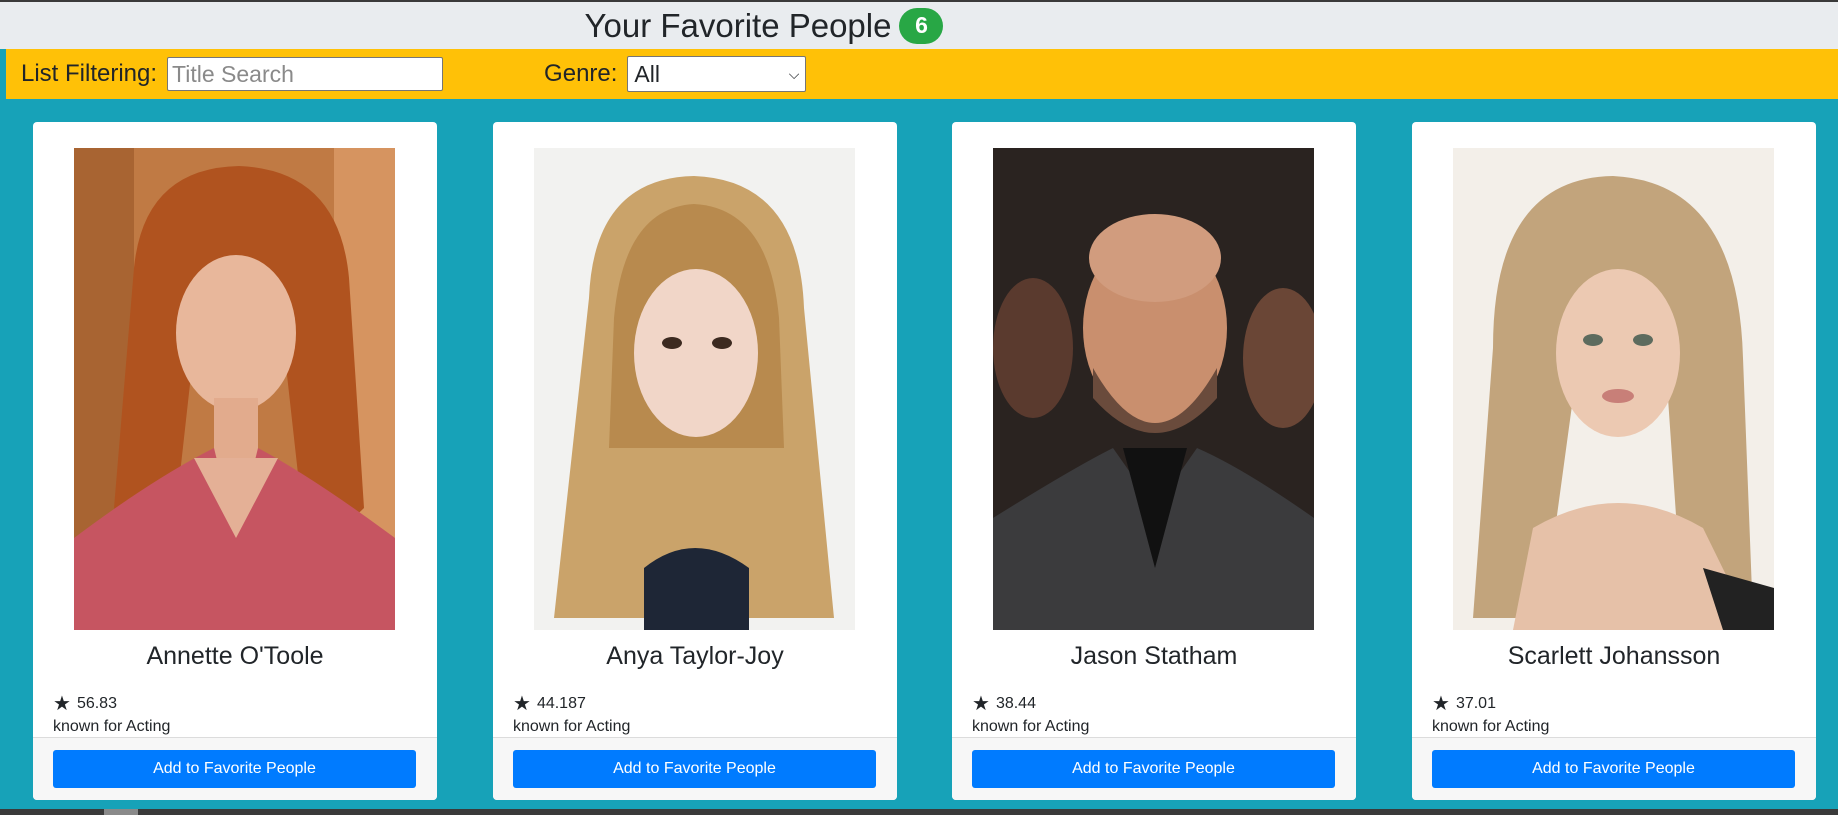 The width and height of the screenshot is (1838, 815). What do you see at coordinates (1015, 703) in the screenshot?
I see `popularity-rating: 38.44` at bounding box center [1015, 703].